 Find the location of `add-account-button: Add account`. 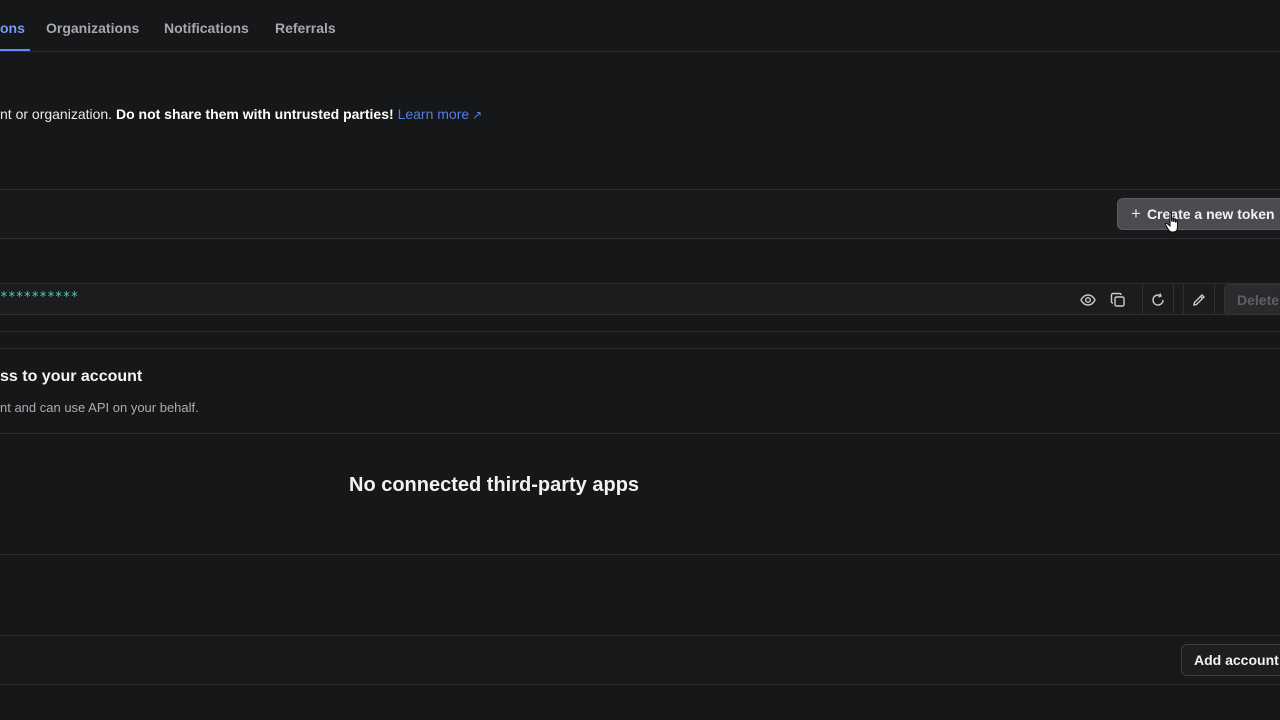

add-account-button: Add account is located at coordinates (1230, 660).